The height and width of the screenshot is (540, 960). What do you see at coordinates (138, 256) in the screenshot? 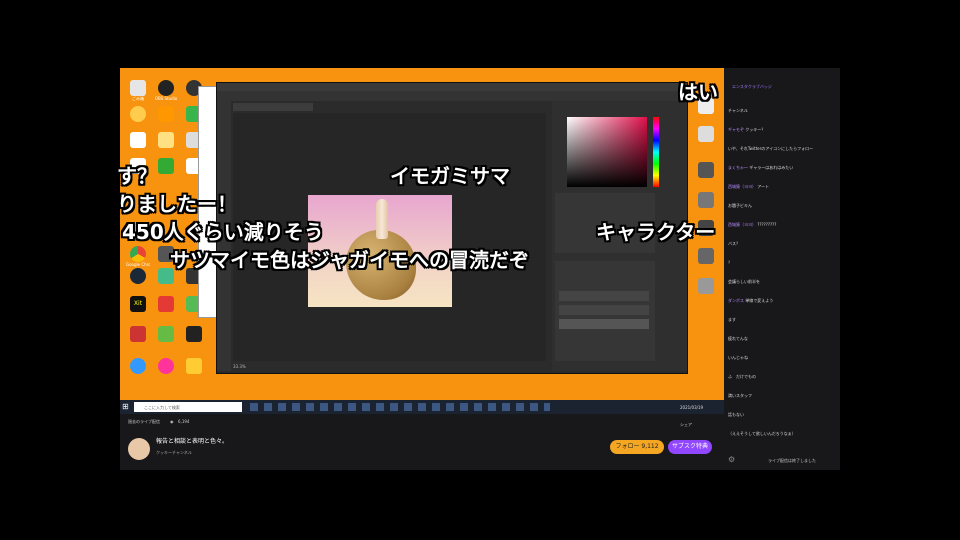
I see `chrome-icon: Google Chrome` at bounding box center [138, 256].